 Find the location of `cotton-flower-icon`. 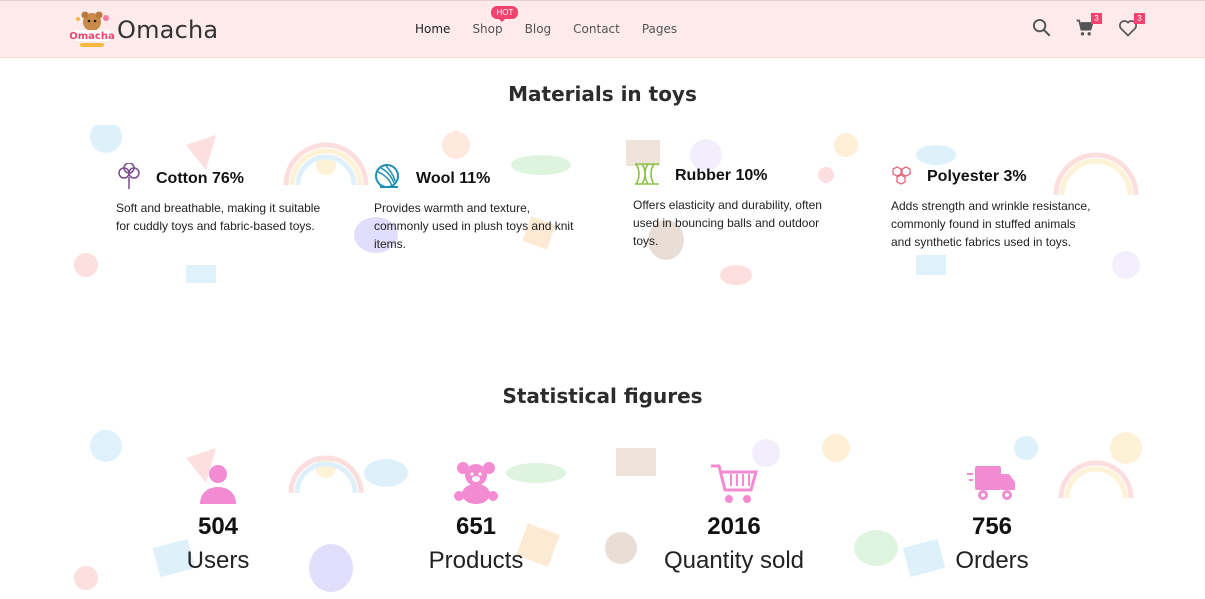

cotton-flower-icon is located at coordinates (129, 178).